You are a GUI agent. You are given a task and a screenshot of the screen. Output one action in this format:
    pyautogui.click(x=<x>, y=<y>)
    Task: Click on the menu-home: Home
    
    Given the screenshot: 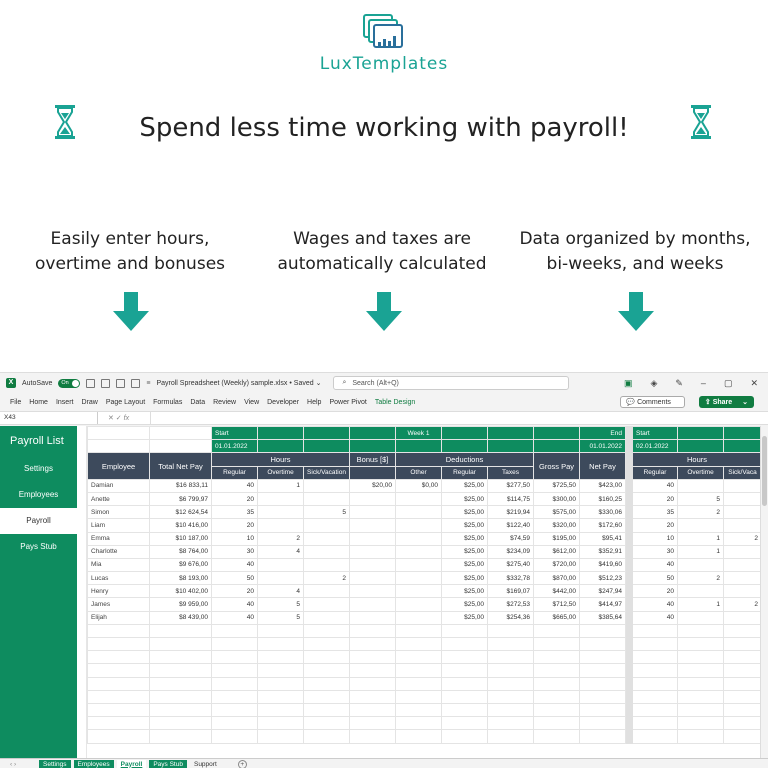 What is the action you would take?
    pyautogui.click(x=38, y=402)
    